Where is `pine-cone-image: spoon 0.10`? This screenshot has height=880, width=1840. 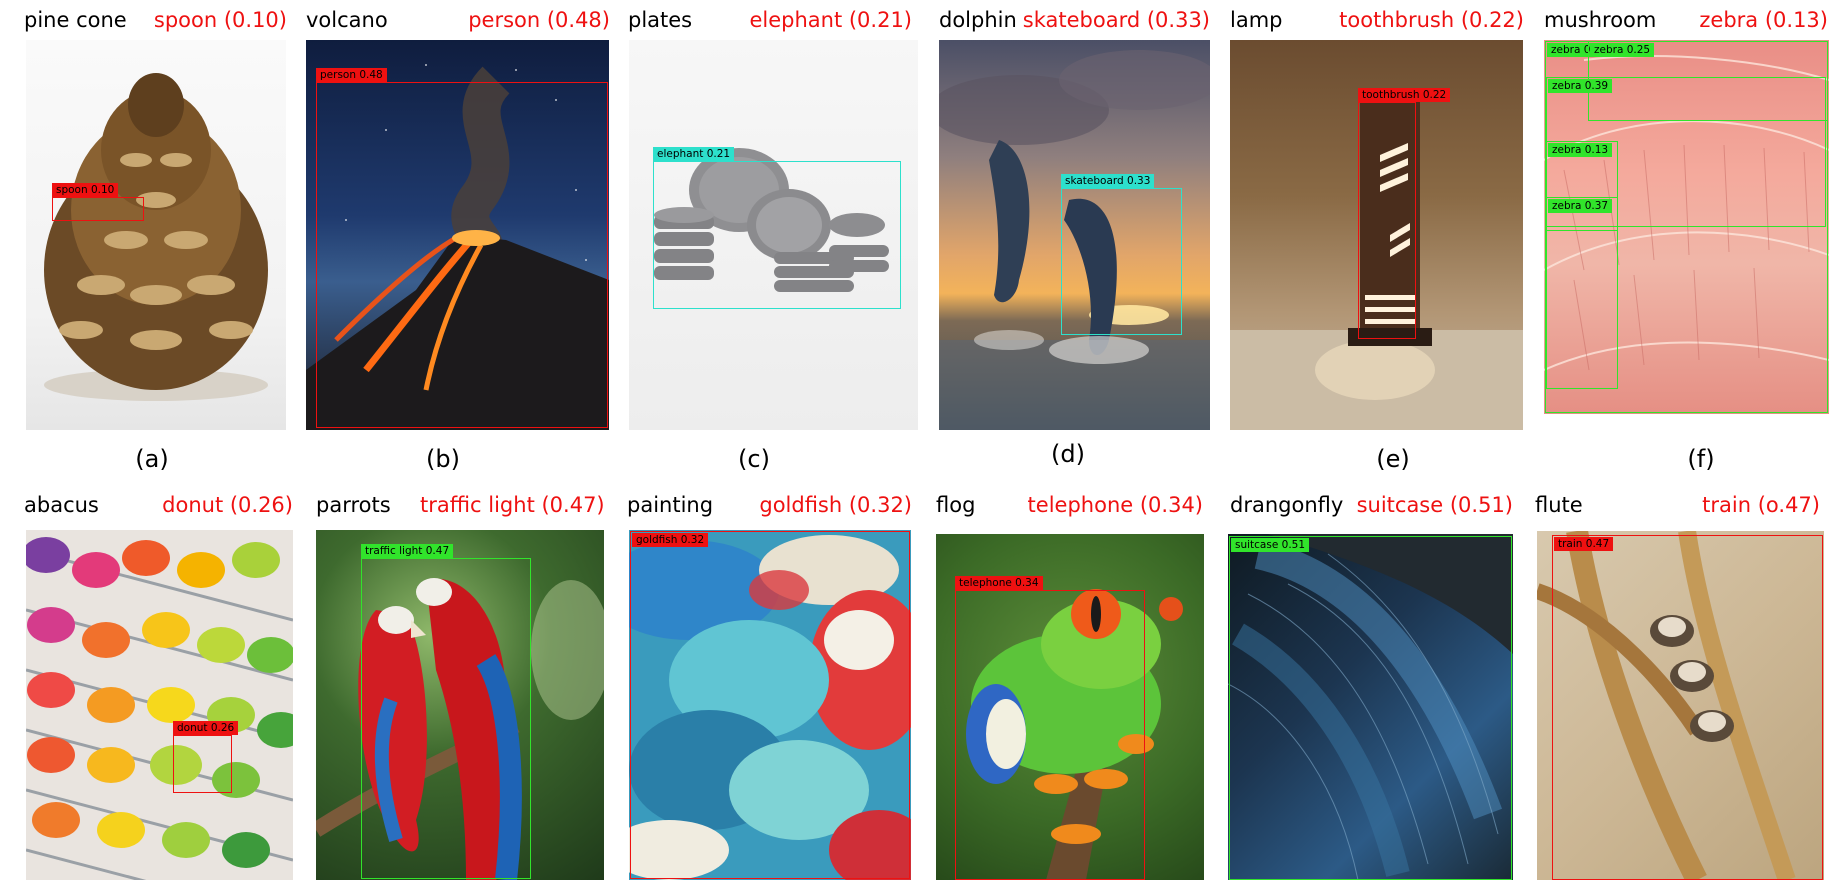 pine-cone-image: spoon 0.10 is located at coordinates (156, 235).